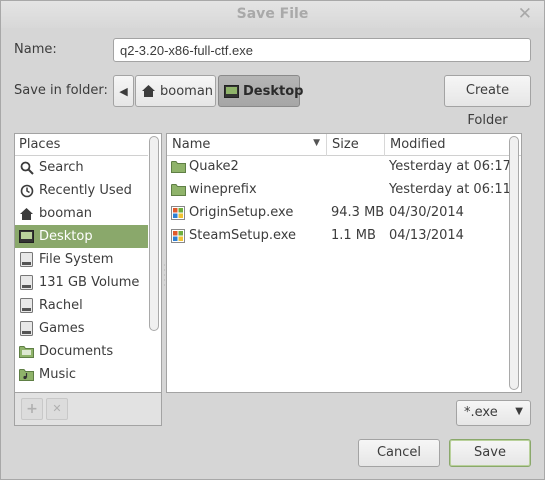 Image resolution: width=545 pixels, height=480 pixels. I want to click on place-desktop: Desktop, so click(81, 236).